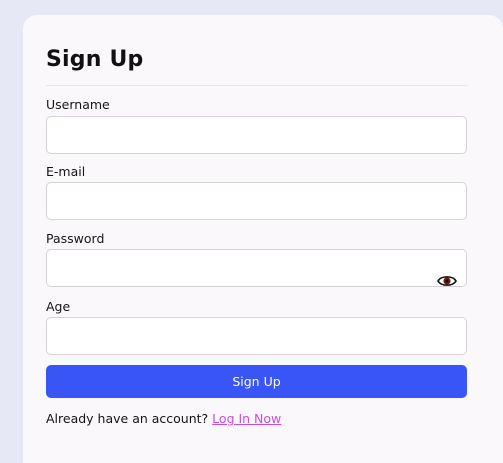 This screenshot has height=463, width=503. Describe the element at coordinates (256, 268) in the screenshot. I see `password-input` at that location.